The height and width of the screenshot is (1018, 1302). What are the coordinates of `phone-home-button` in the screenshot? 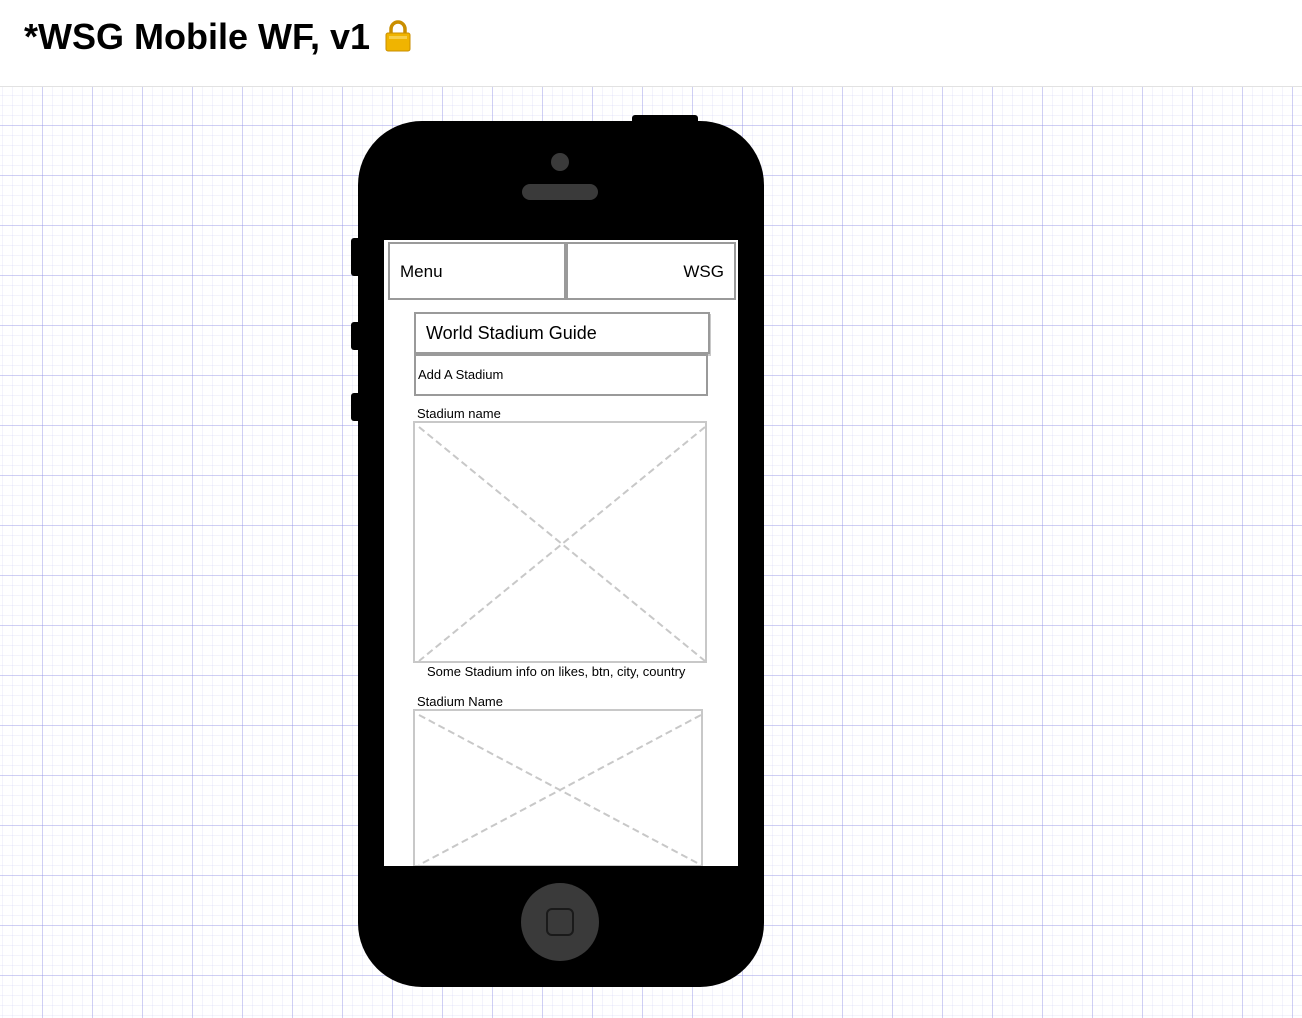 It's located at (560, 922).